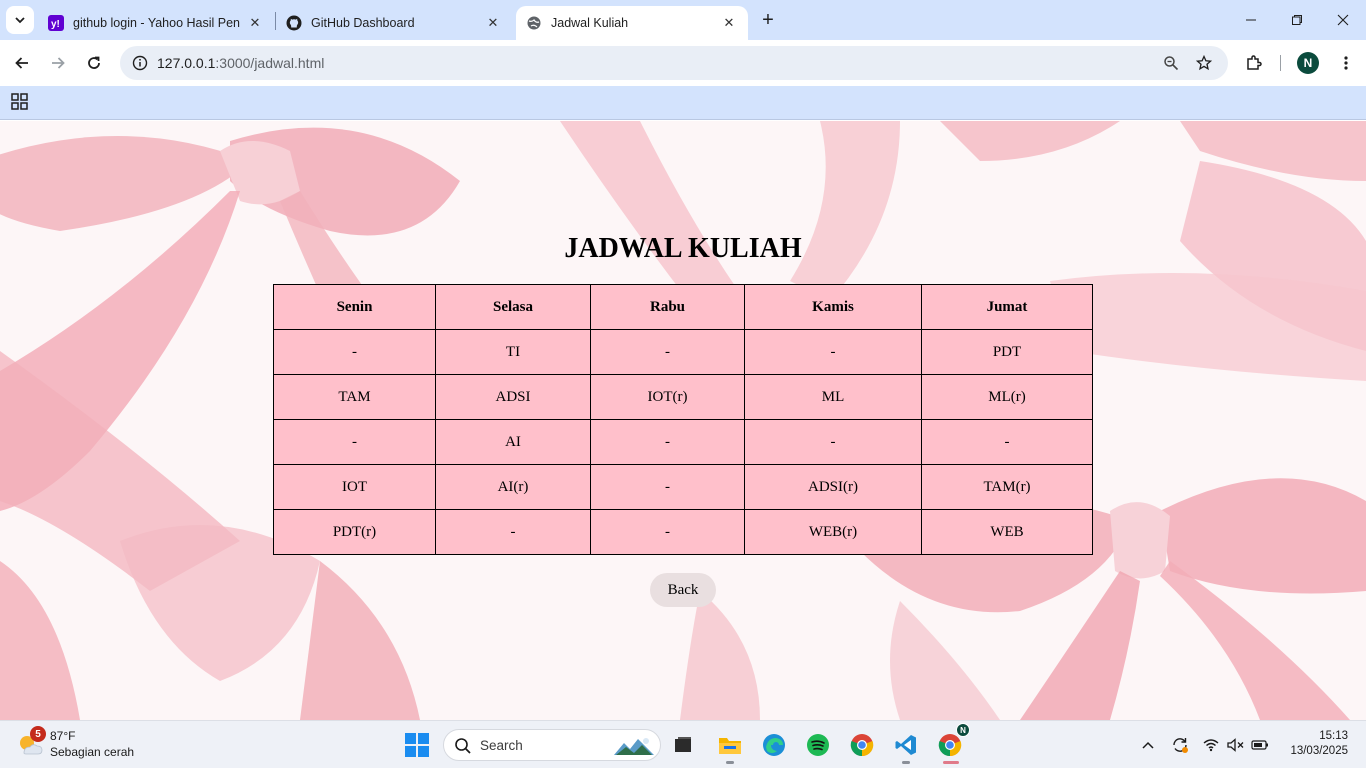  I want to click on tab-github: GitHub Dashboard ✕, so click(394, 23).